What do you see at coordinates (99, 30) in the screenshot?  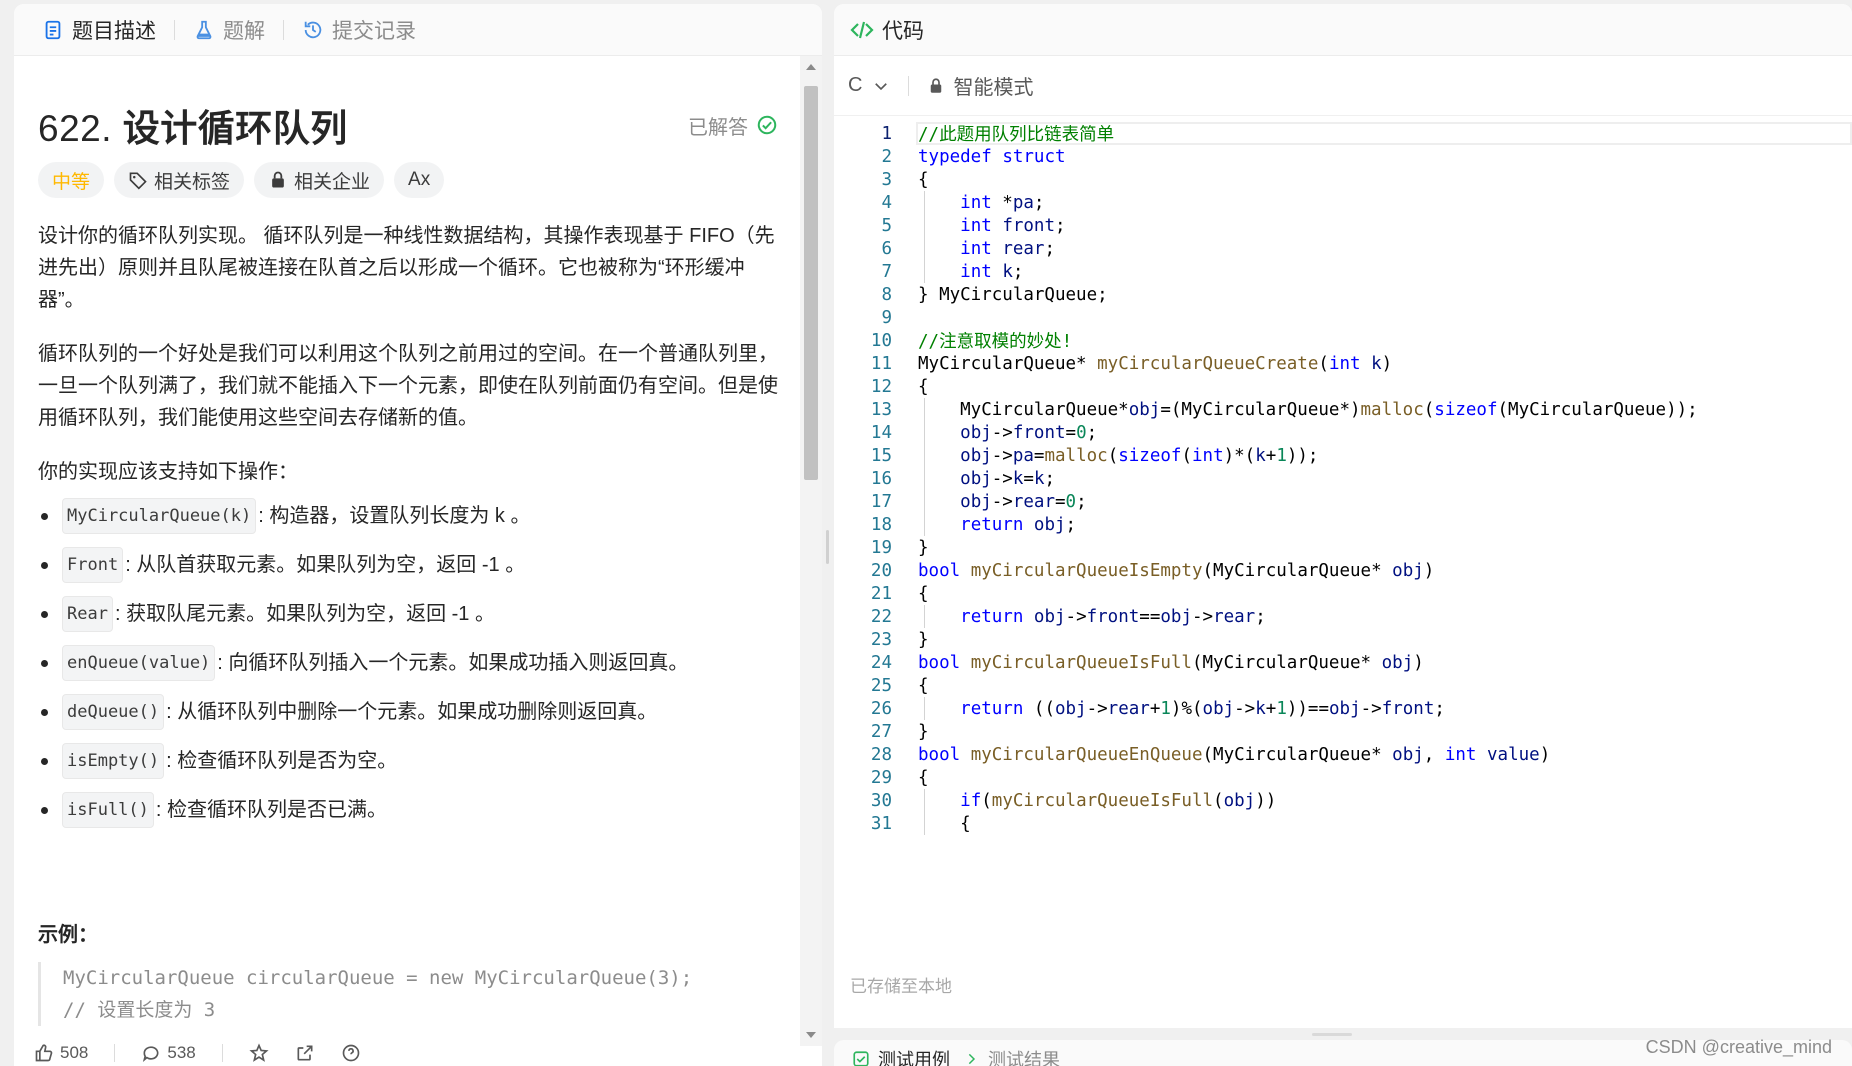 I see `tab-description: 题目描述` at bounding box center [99, 30].